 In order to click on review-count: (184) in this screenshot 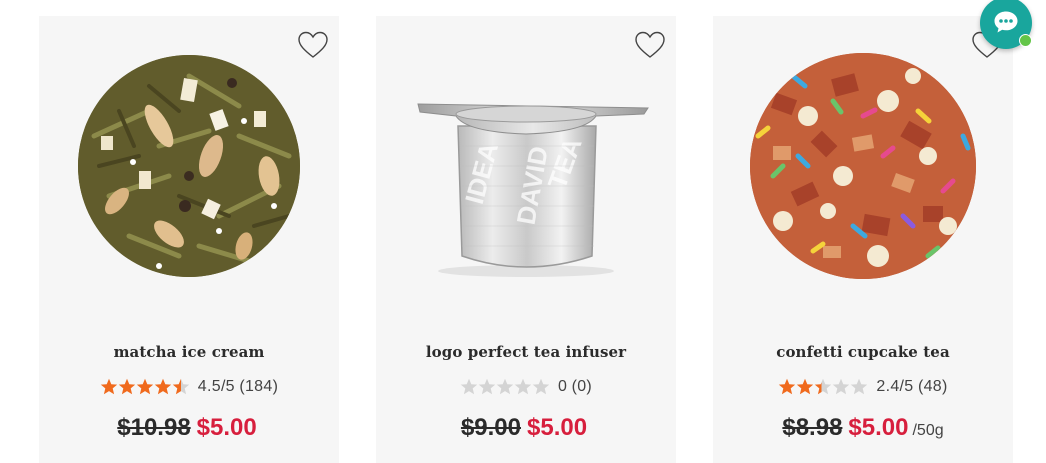, I will do `click(258, 387)`.